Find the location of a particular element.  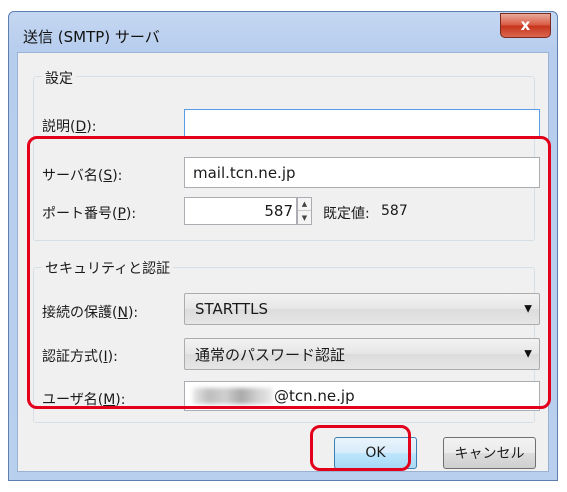

spin-up-icon: ▲ is located at coordinates (304, 204).